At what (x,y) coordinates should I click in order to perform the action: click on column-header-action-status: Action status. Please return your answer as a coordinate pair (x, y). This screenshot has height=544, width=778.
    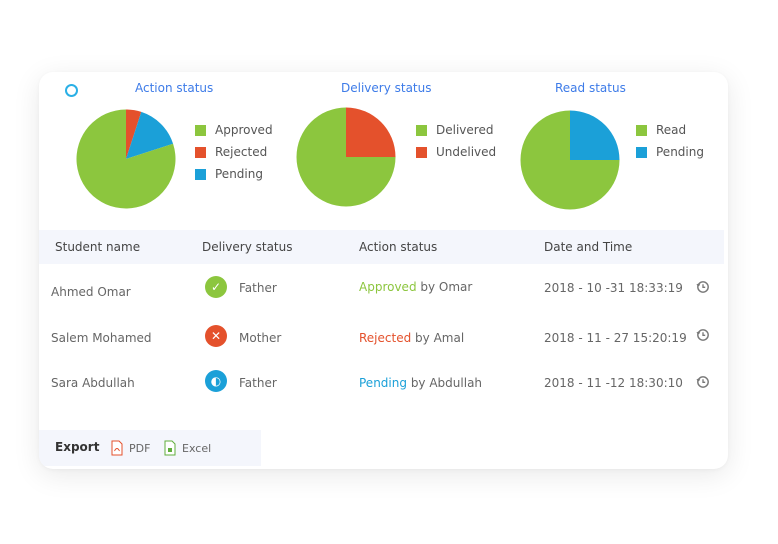
    Looking at the image, I should click on (398, 247).